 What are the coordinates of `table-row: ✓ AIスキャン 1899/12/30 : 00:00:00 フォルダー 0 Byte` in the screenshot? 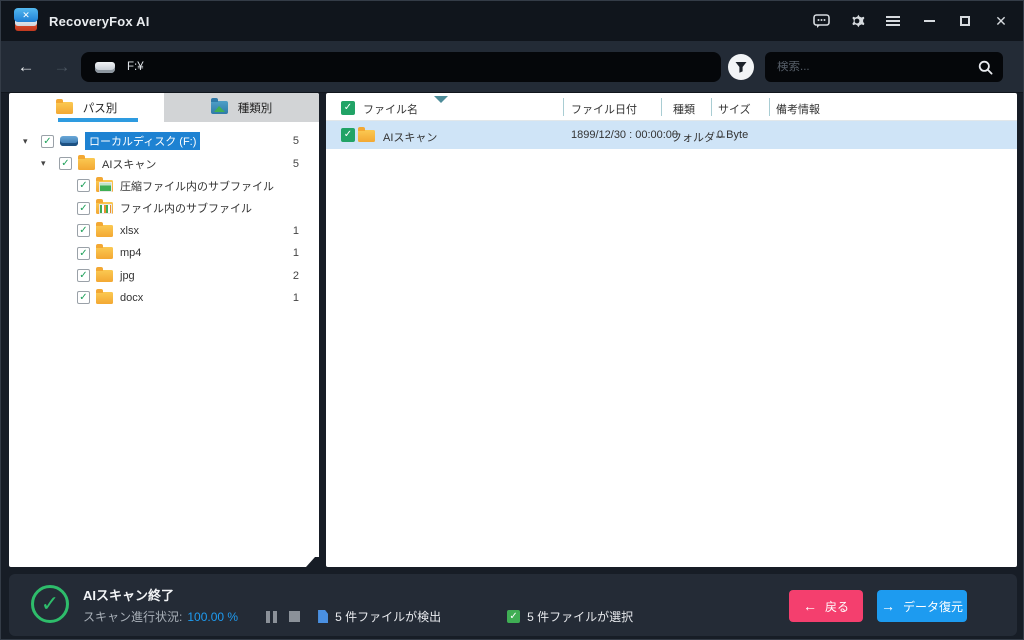 It's located at (671, 135).